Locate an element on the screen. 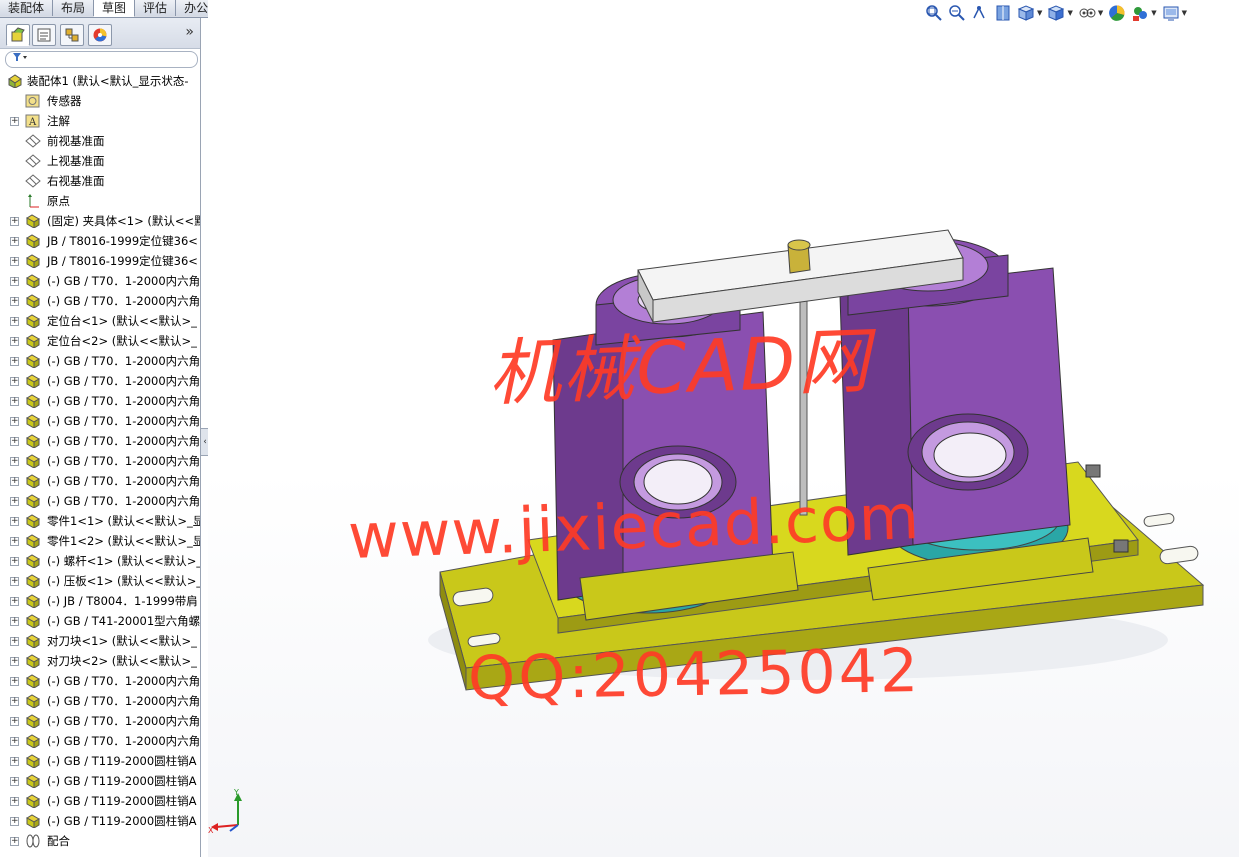 The height and width of the screenshot is (857, 1239). tree-item: + (固定) 夹具体<1> (默认<<默 is located at coordinates (100, 221).